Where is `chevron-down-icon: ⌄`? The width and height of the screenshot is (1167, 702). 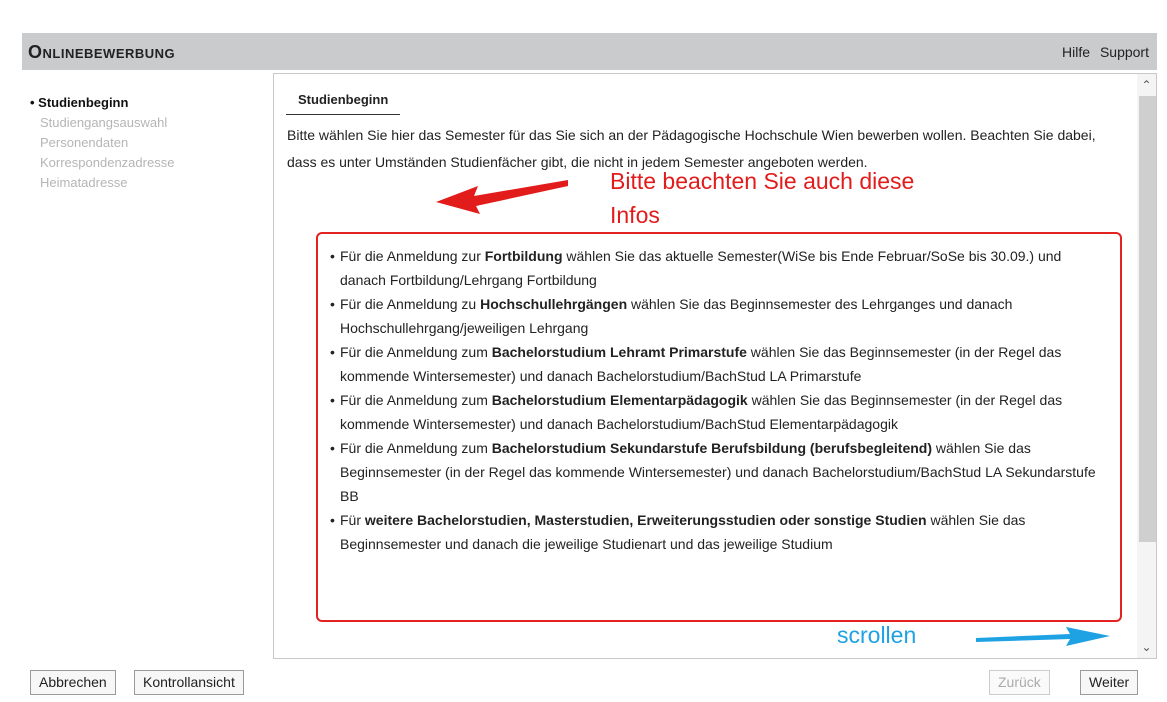
chevron-down-icon: ⌄ is located at coordinates (1146, 647).